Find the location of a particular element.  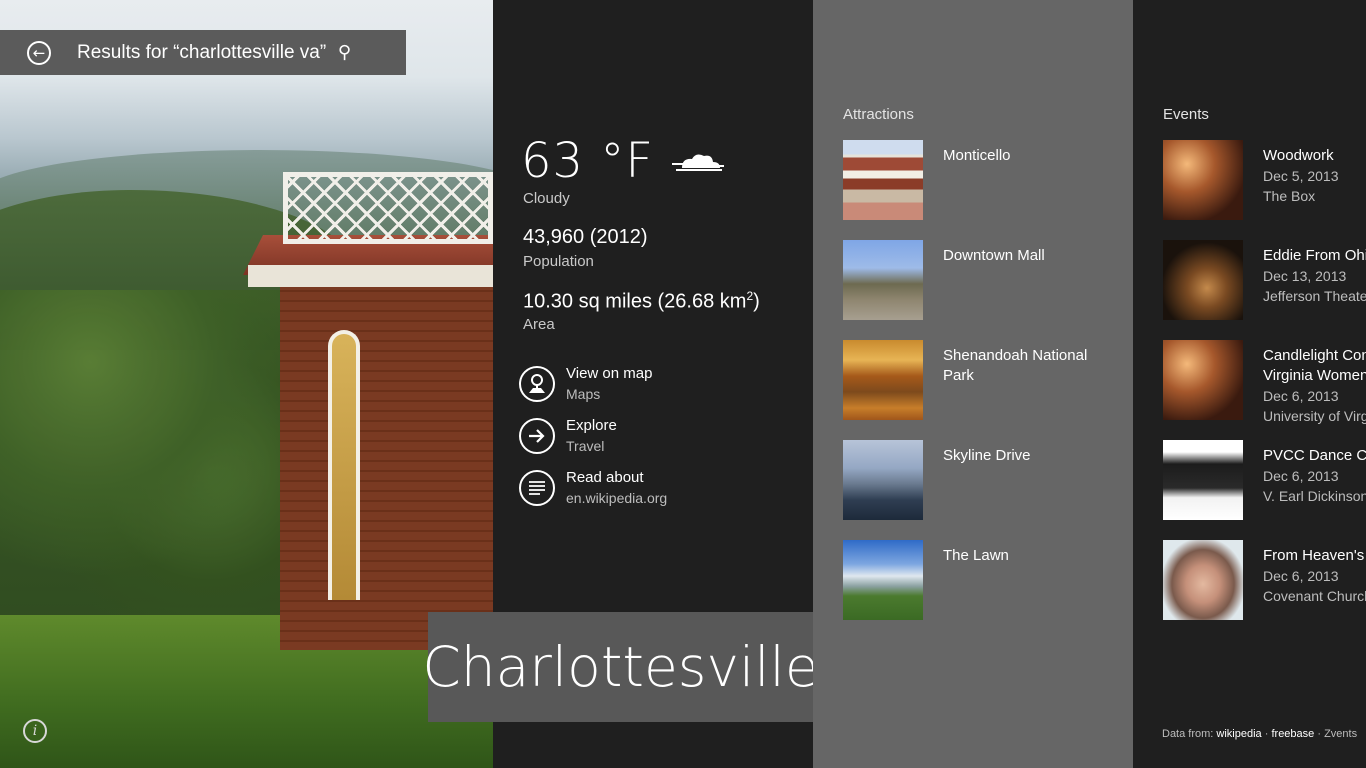

brick-building is located at coordinates (386, 450).